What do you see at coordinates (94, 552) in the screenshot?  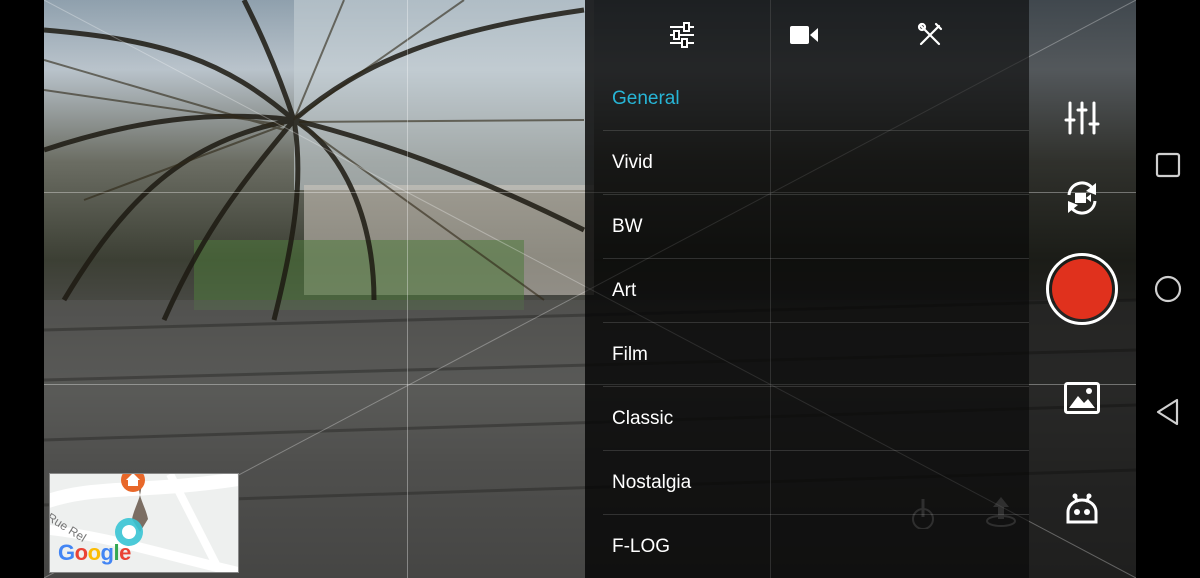 I see `google-logo: Google` at bounding box center [94, 552].